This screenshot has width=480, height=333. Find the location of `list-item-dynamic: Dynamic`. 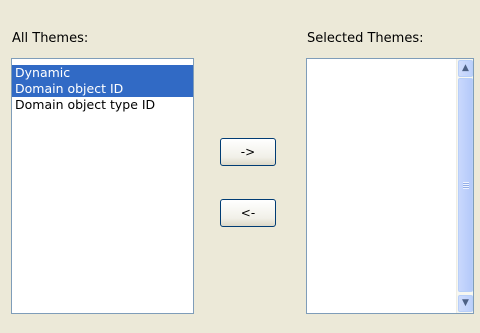

list-item-dynamic: Dynamic is located at coordinates (102, 73).